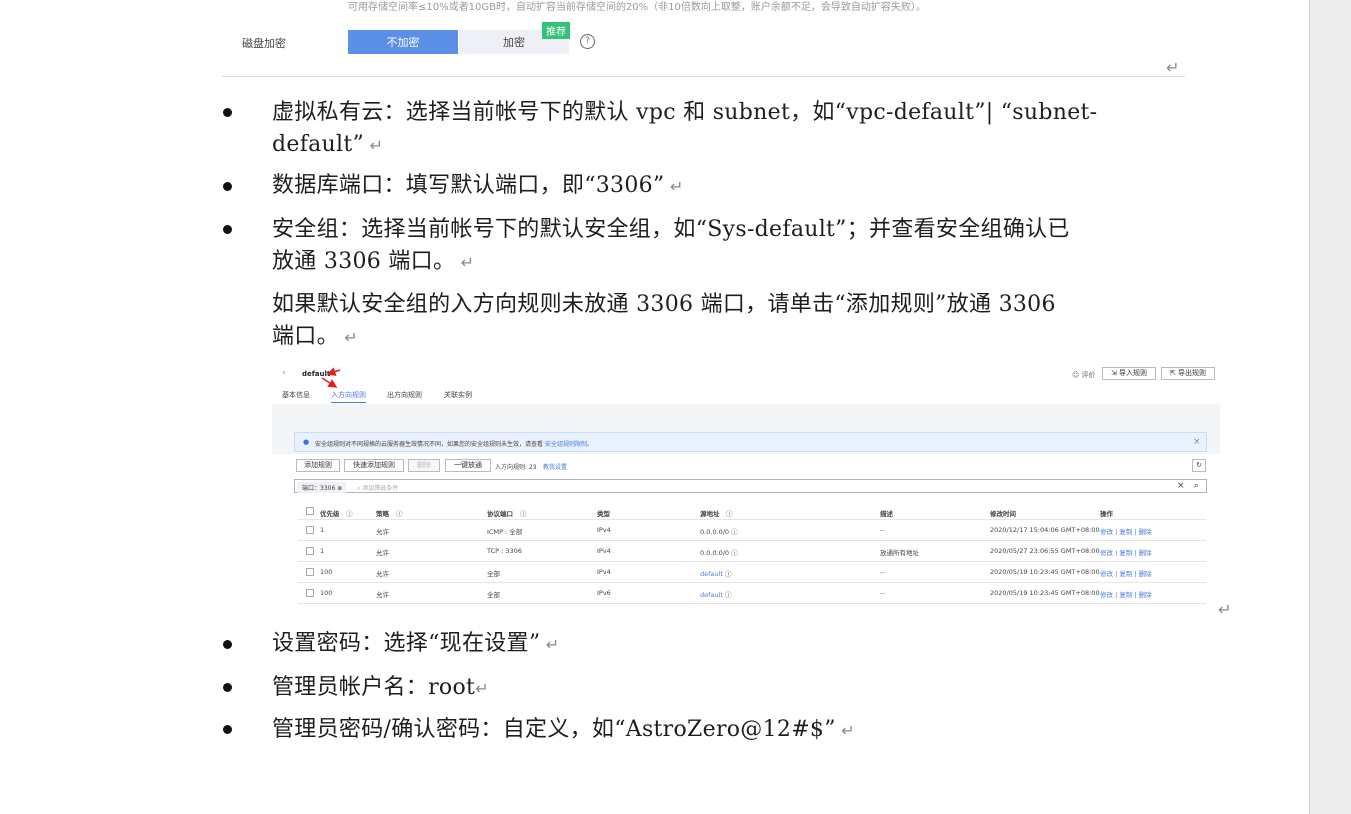  What do you see at coordinates (516, 467) in the screenshot?
I see `rule-count: 入方向规则: 23` at bounding box center [516, 467].